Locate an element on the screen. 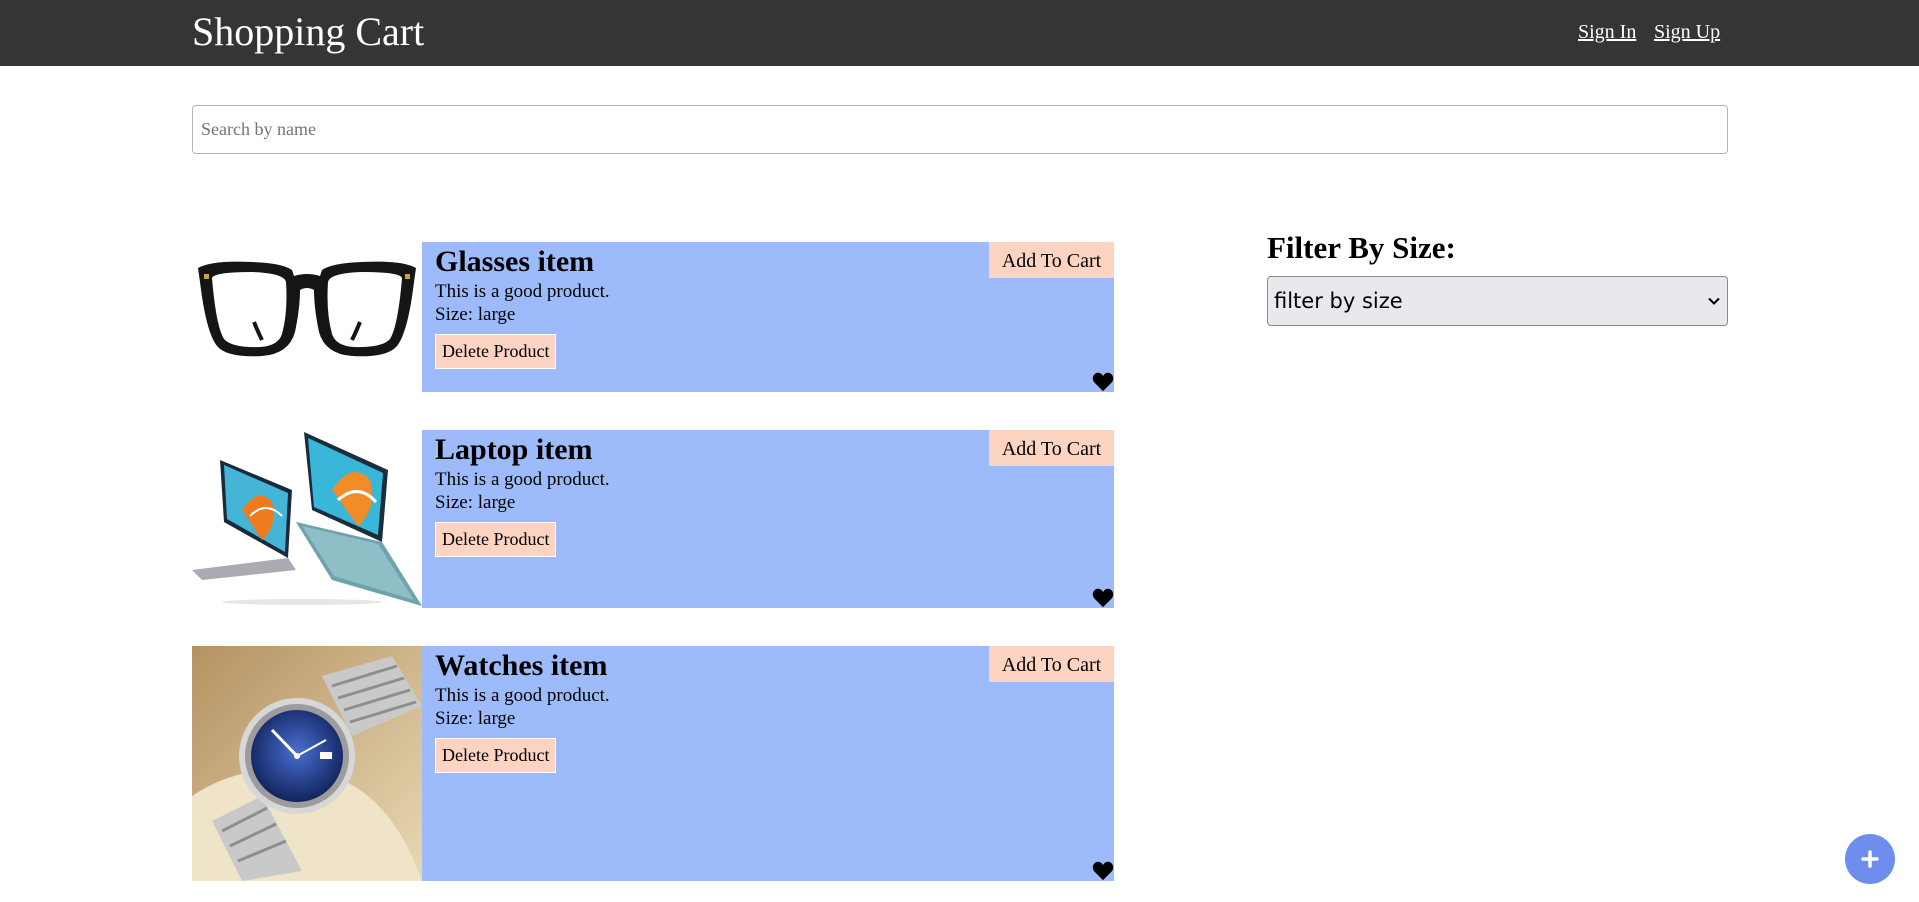 The height and width of the screenshot is (902, 1919). search-input is located at coordinates (960, 129).